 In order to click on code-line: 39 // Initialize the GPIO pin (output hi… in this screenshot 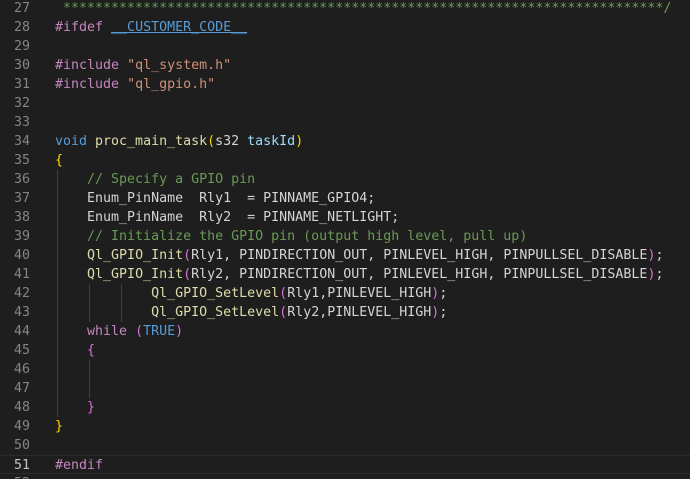, I will do `click(345, 236)`.